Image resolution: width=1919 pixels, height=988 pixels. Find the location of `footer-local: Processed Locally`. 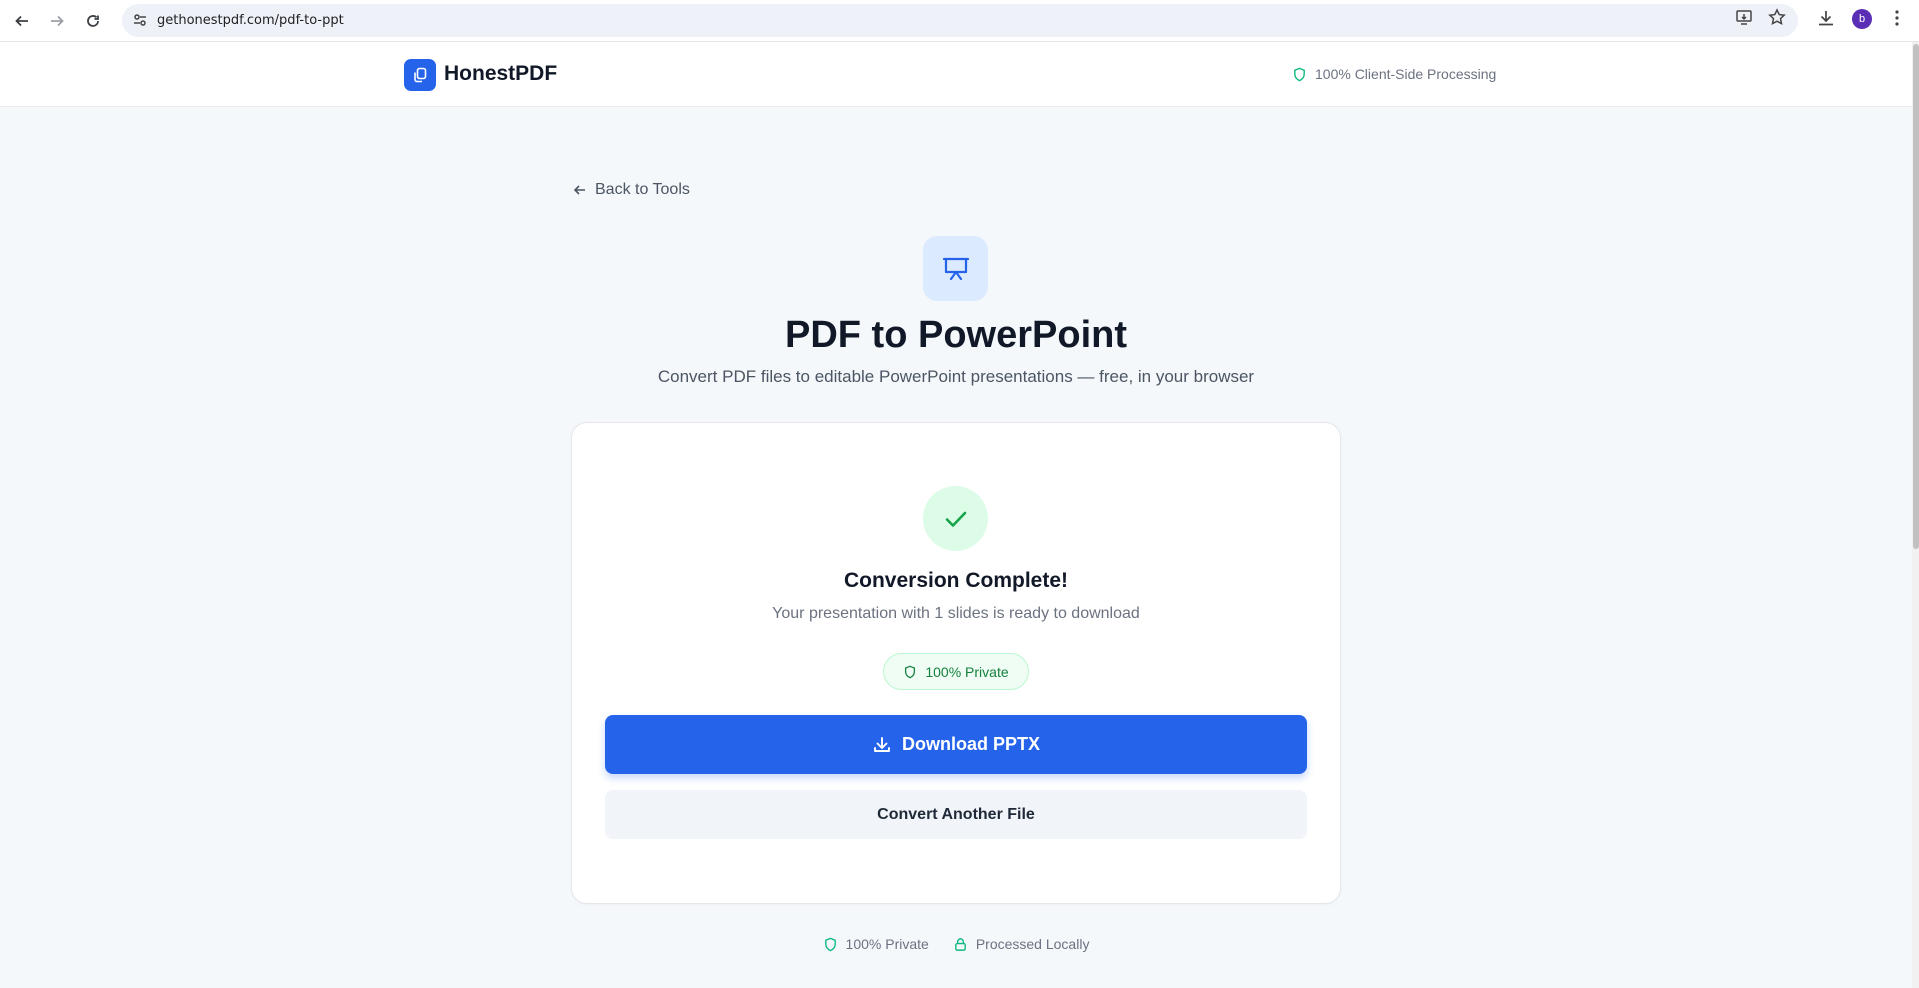

footer-local: Processed Locally is located at coordinates (1021, 944).